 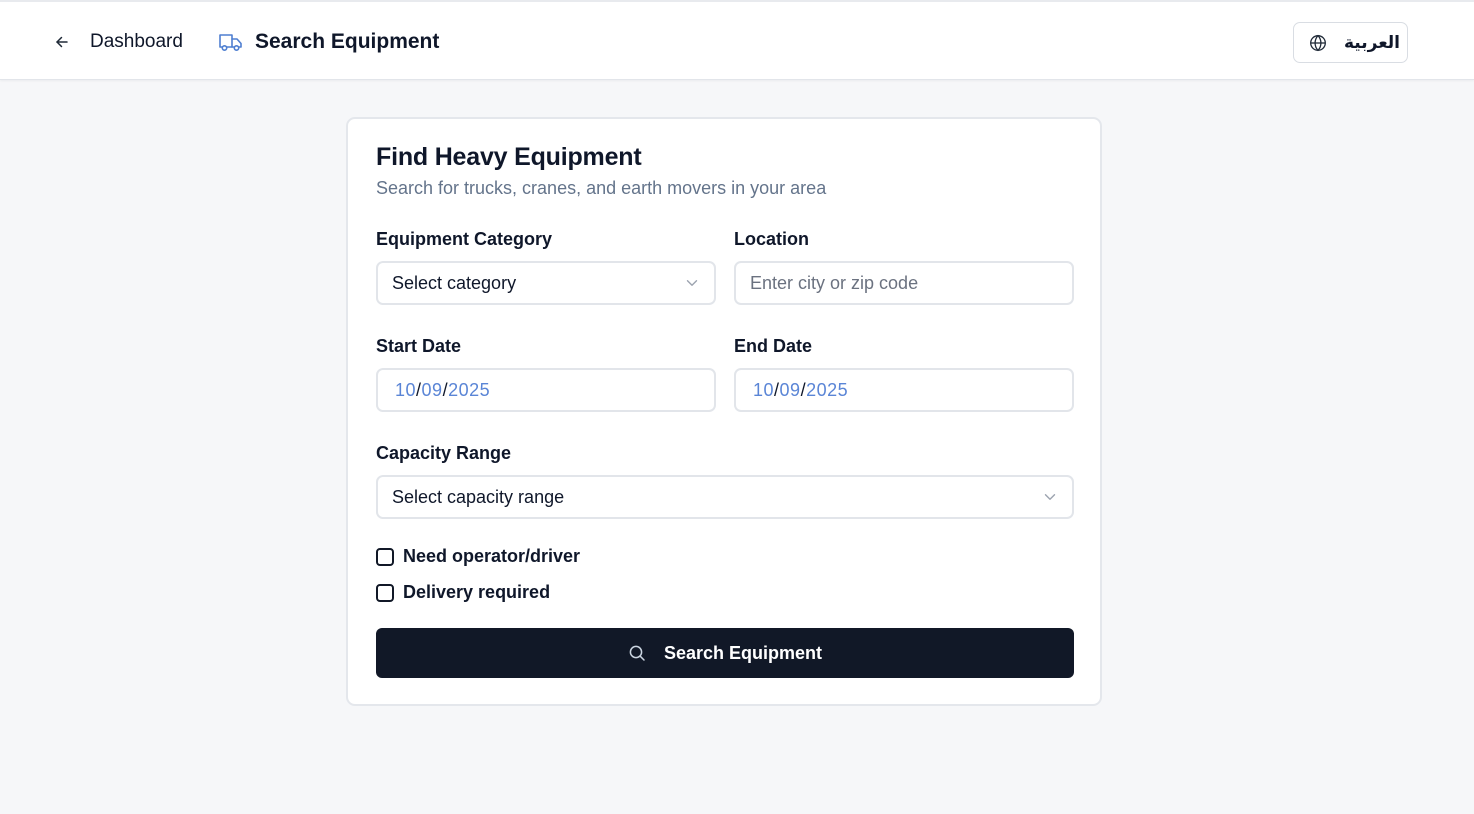 What do you see at coordinates (469, 390) in the screenshot?
I see `start-date-year: 2025` at bounding box center [469, 390].